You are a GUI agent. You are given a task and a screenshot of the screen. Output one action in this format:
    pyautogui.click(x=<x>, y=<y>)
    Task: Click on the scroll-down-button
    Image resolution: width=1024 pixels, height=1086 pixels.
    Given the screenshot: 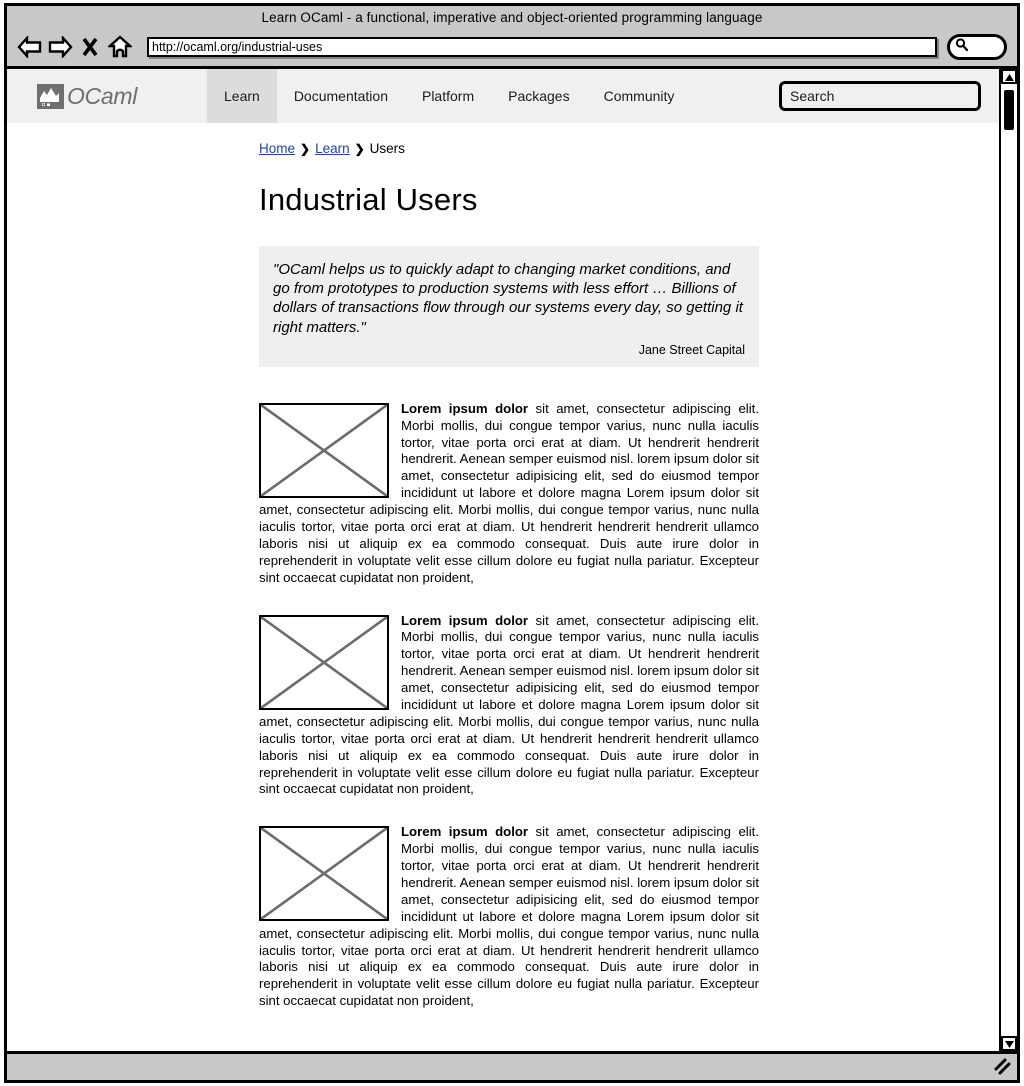 What is the action you would take?
    pyautogui.click(x=1009, y=1043)
    